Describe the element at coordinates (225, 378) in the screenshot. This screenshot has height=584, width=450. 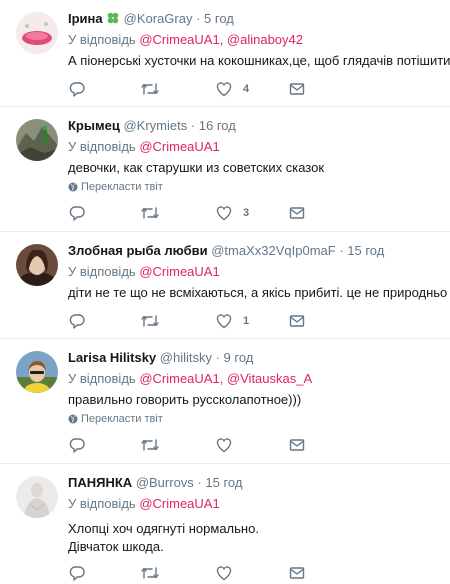
I see `reply-mentions: @CrimeaUA1, @Vitauskas_A` at that location.